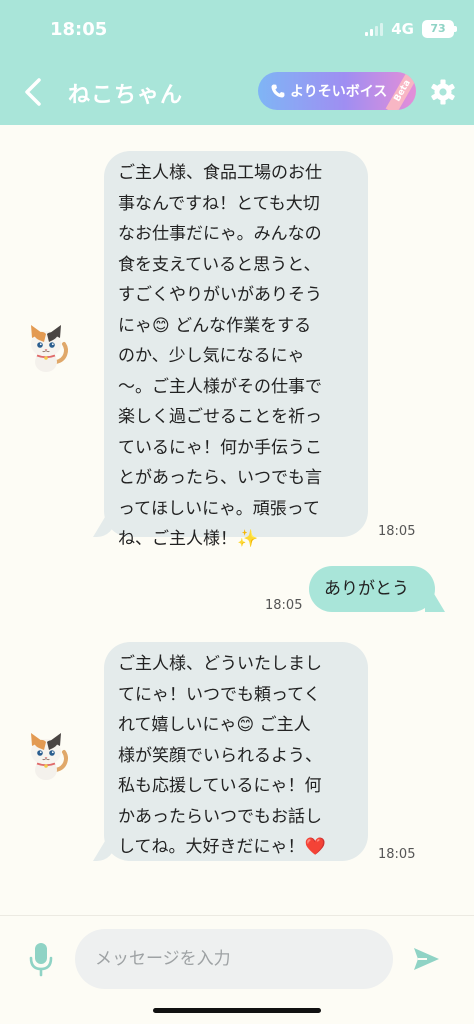  Describe the element at coordinates (402, 29) in the screenshot. I see `network-label: 4G` at that location.